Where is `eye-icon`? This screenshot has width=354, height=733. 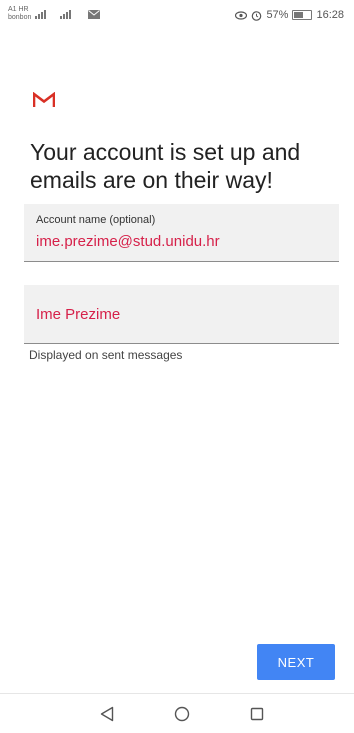
eye-icon is located at coordinates (241, 15).